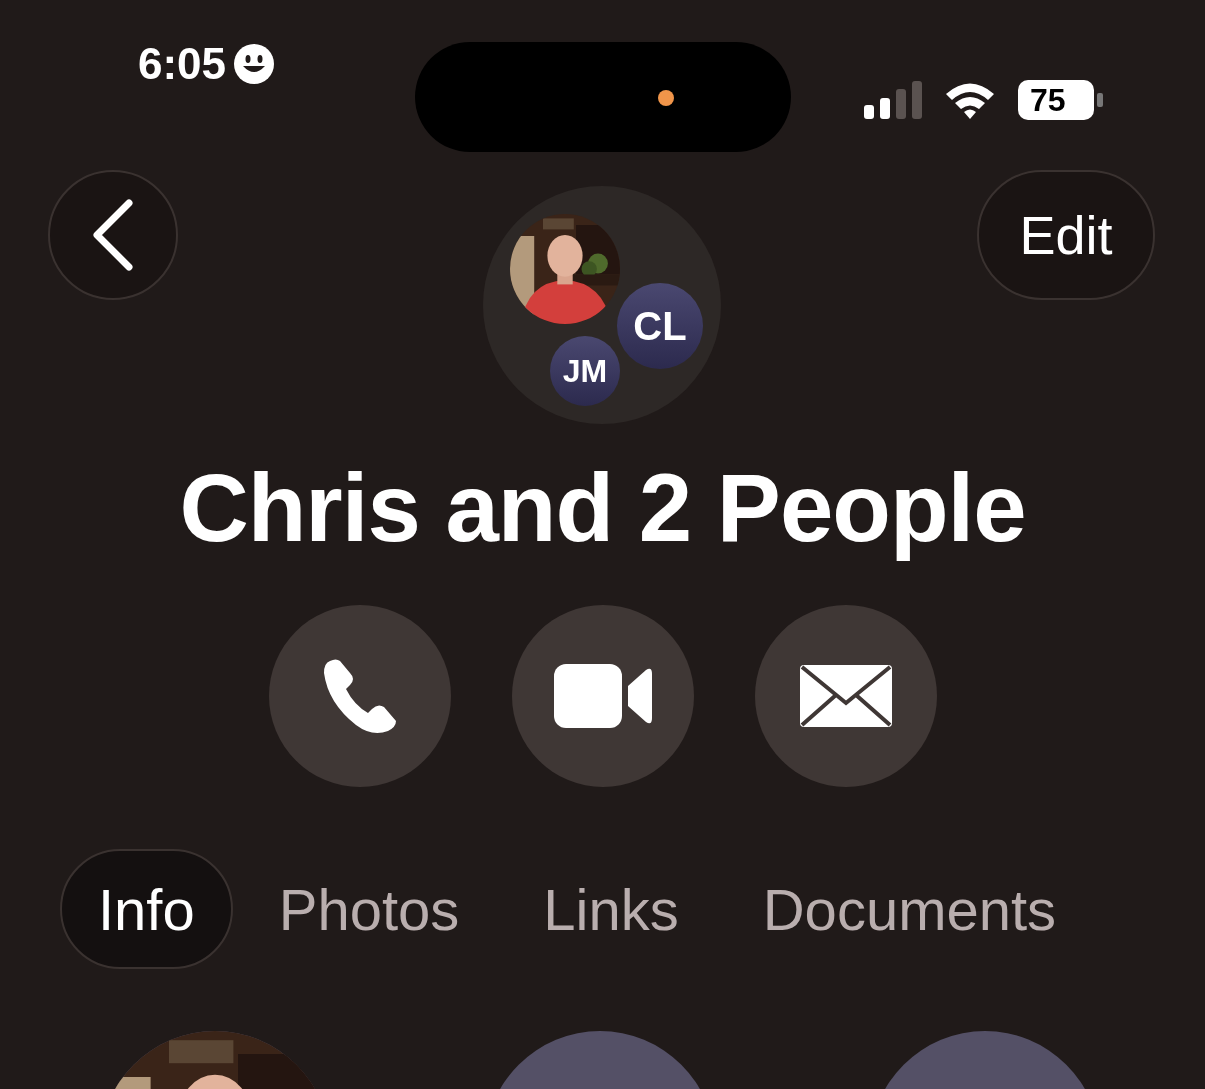 The width and height of the screenshot is (1205, 1089). What do you see at coordinates (1056, 100) in the screenshot?
I see `battery-level: 75` at bounding box center [1056, 100].